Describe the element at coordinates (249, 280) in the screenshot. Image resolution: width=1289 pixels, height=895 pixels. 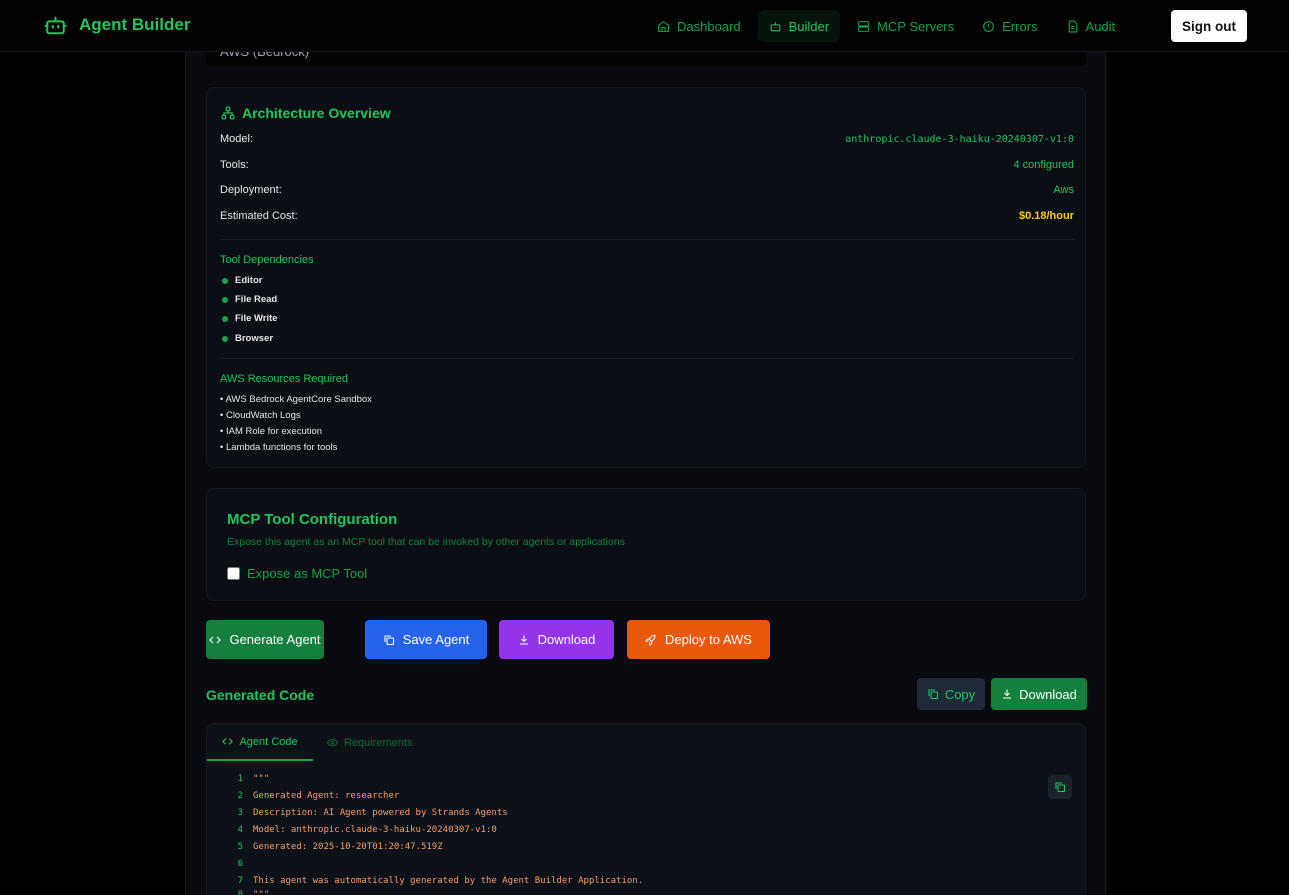
I see `dependency-label: Editor` at that location.